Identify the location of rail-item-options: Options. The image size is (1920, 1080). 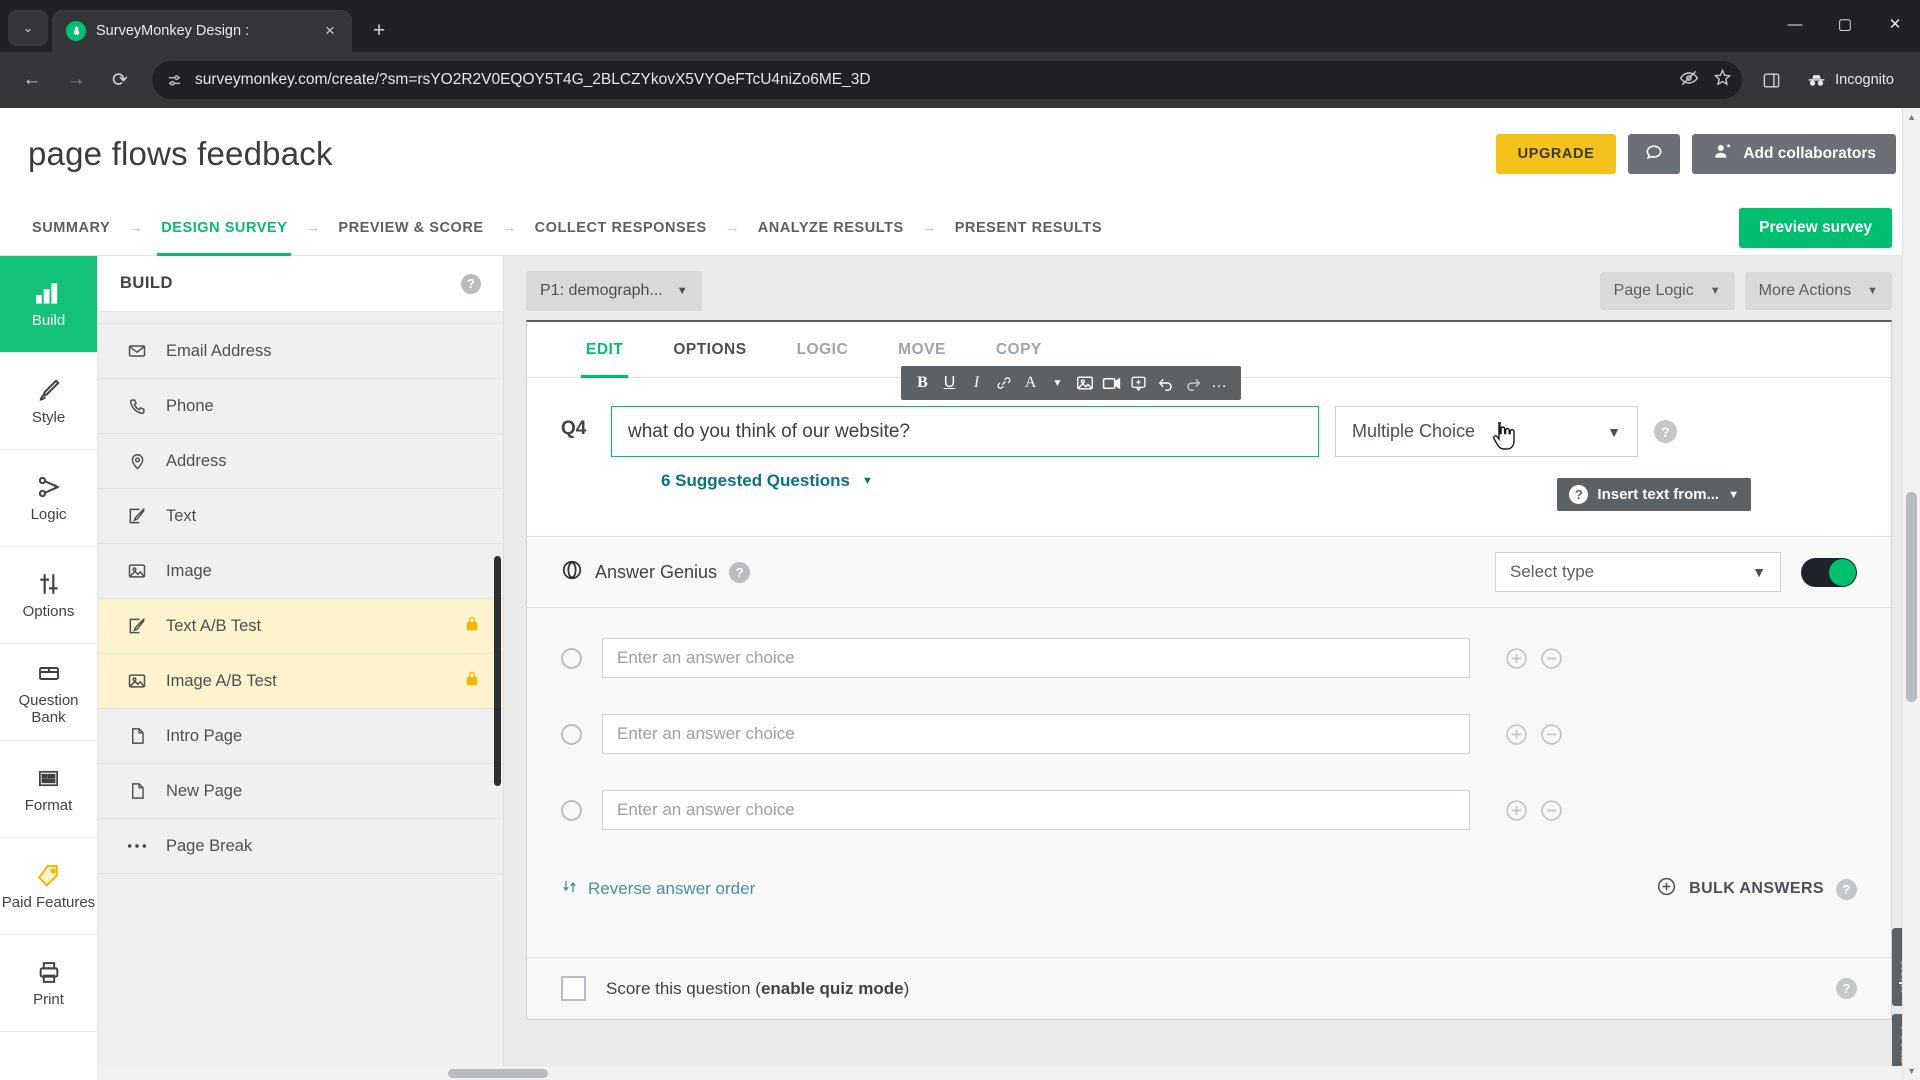
(48, 595).